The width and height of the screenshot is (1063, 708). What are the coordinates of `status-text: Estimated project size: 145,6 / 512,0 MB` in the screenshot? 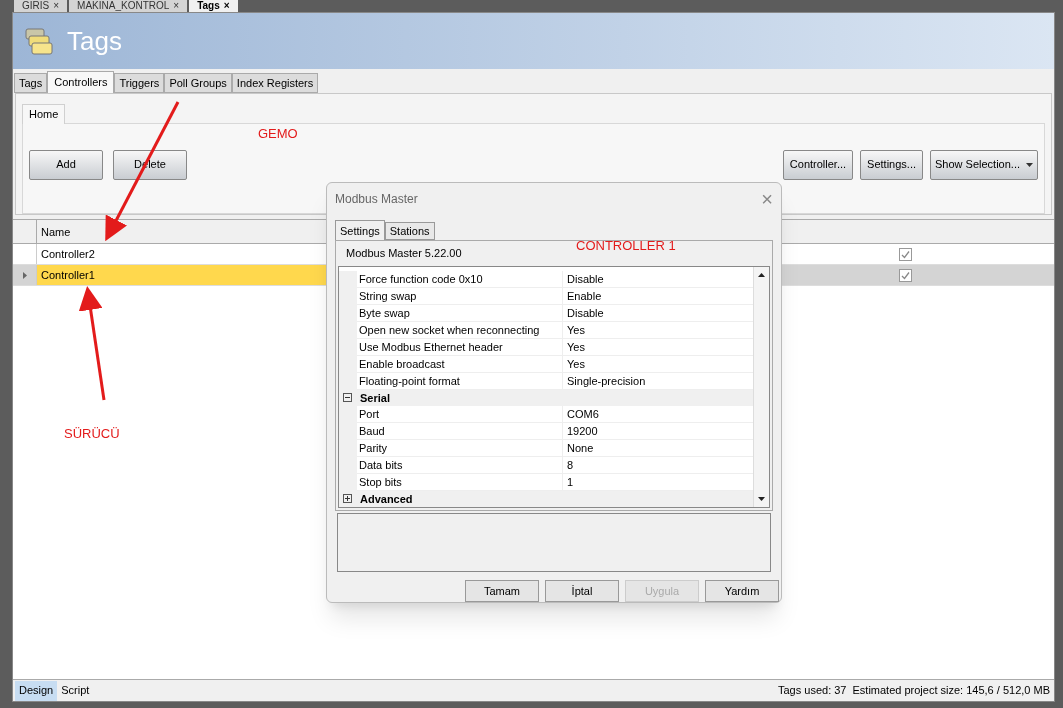 It's located at (951, 691).